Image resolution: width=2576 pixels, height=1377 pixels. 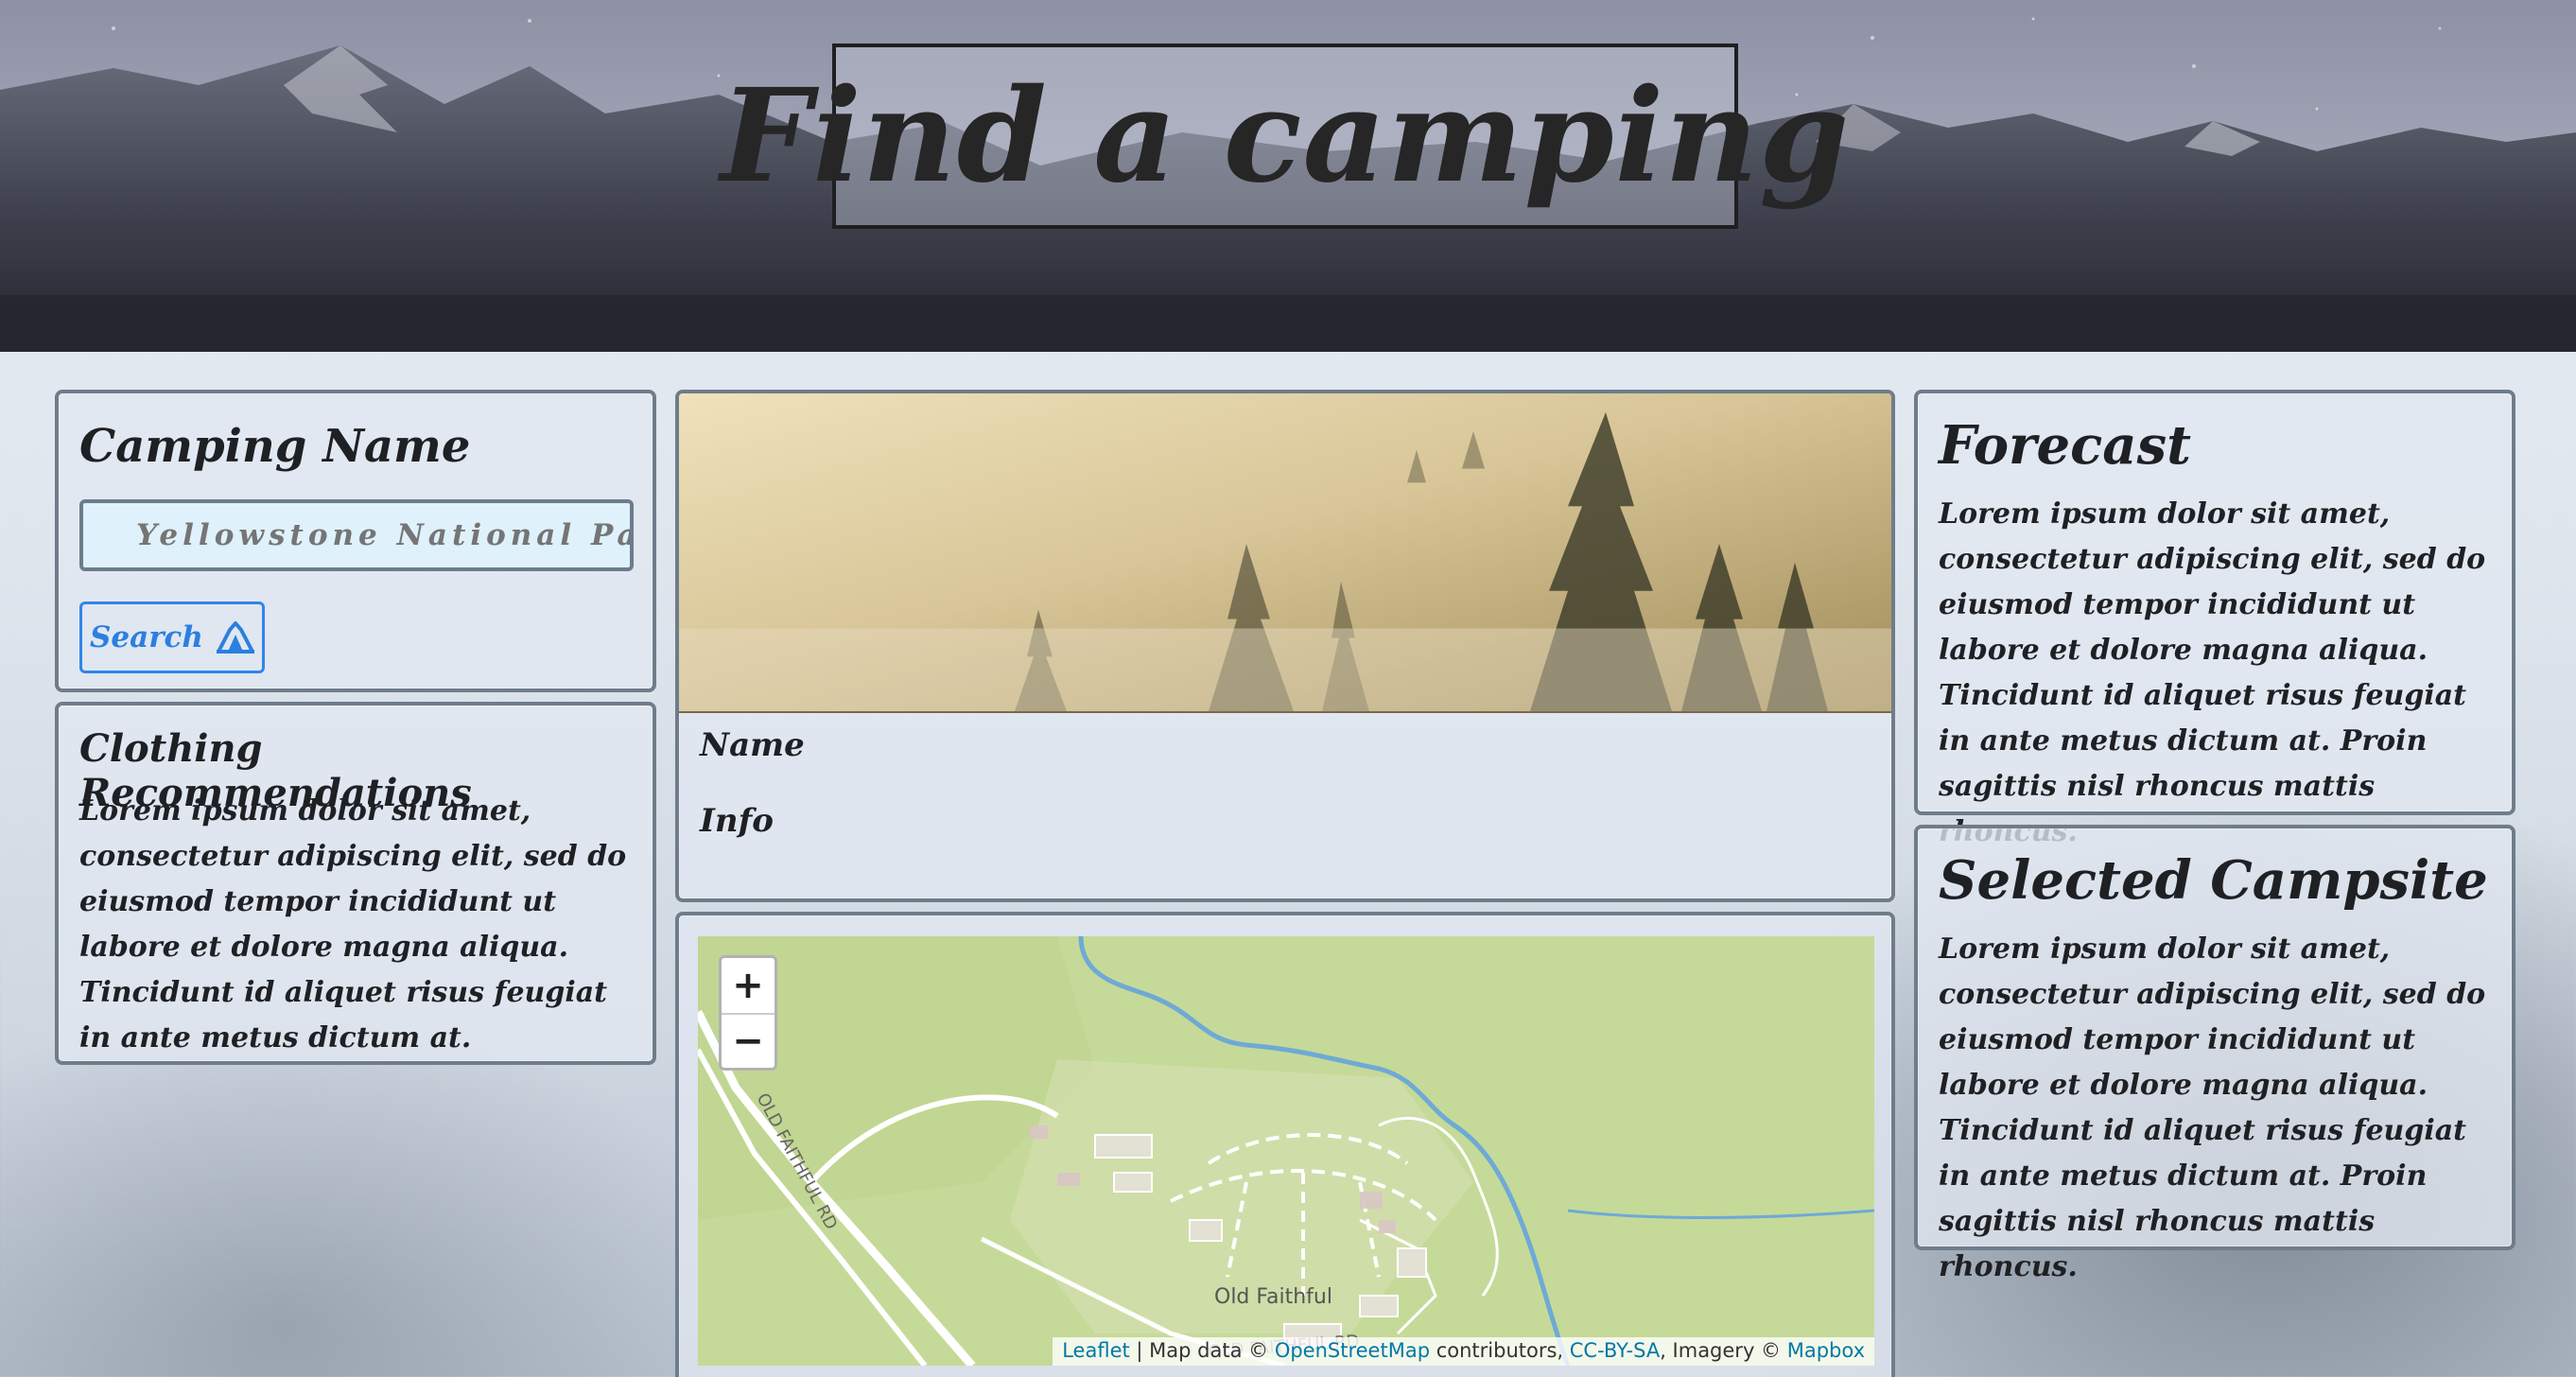 What do you see at coordinates (748, 1040) in the screenshot?
I see `zoom-out-button: −` at bounding box center [748, 1040].